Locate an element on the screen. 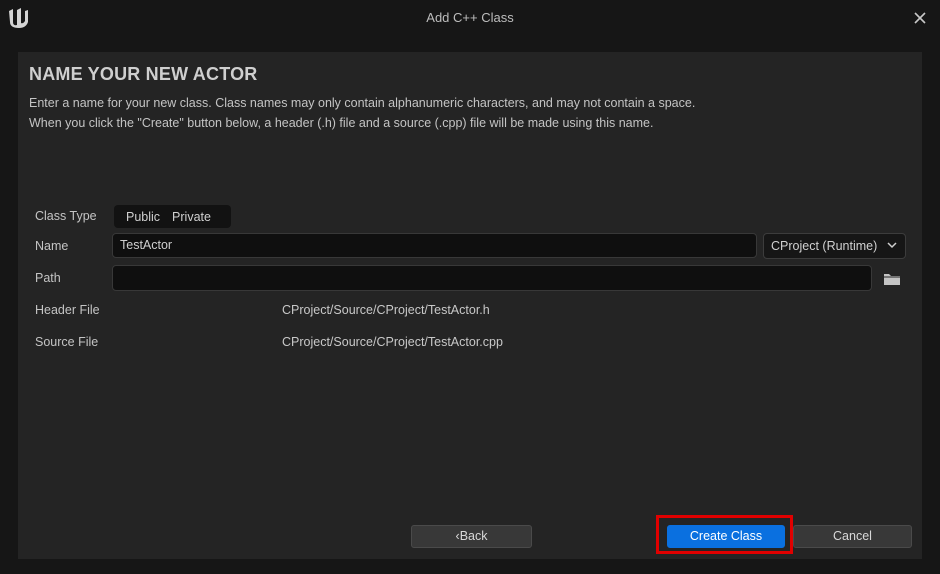  close-icon is located at coordinates (920, 18).